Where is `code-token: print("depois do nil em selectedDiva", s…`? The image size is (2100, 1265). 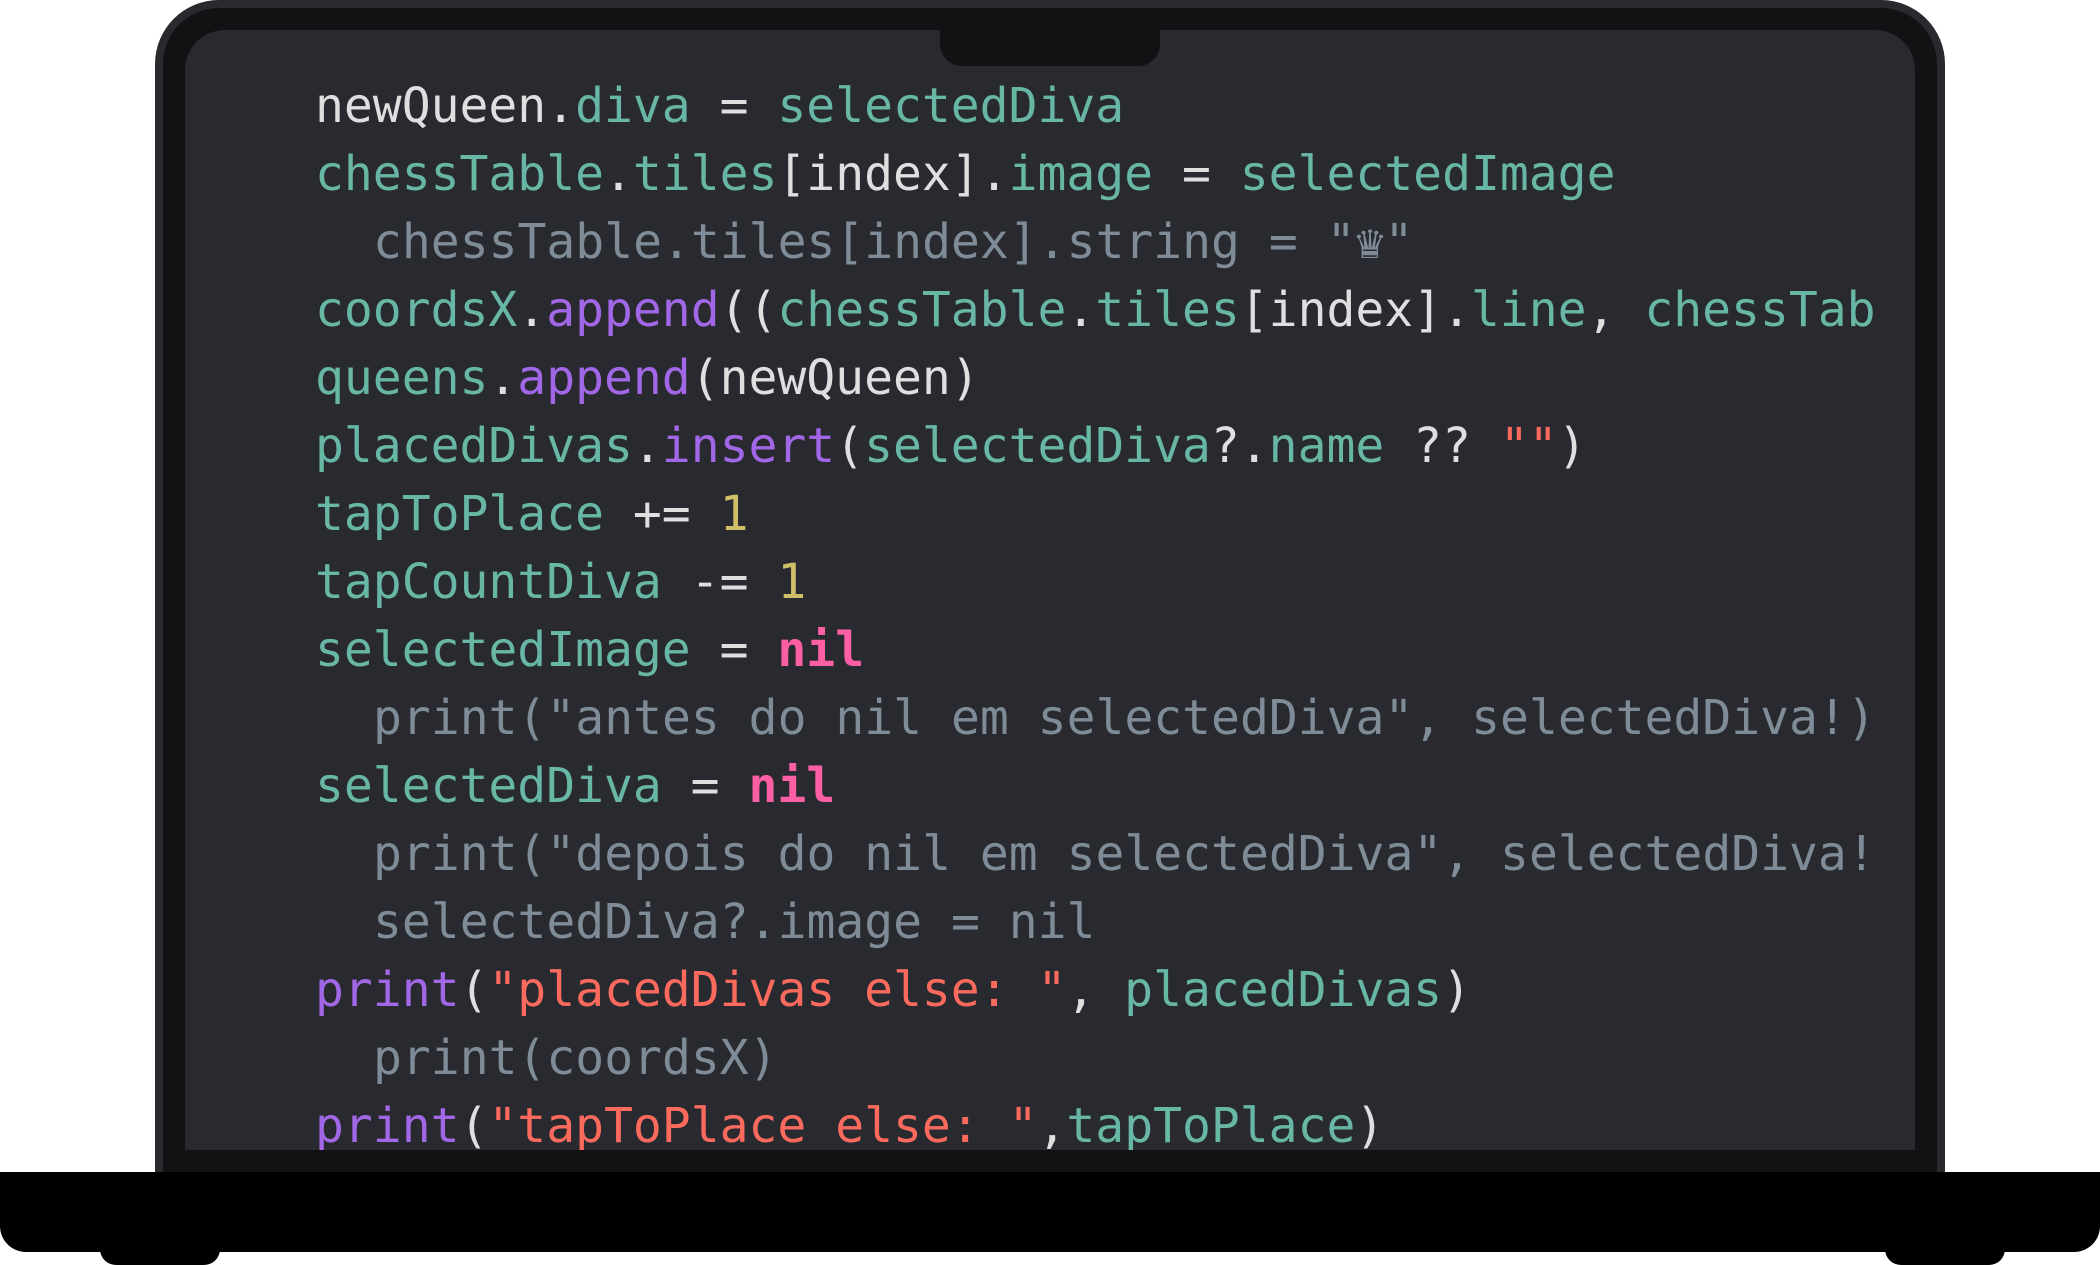
code-token: print("depois do nil em selectedDiva", s… is located at coordinates (1124, 854).